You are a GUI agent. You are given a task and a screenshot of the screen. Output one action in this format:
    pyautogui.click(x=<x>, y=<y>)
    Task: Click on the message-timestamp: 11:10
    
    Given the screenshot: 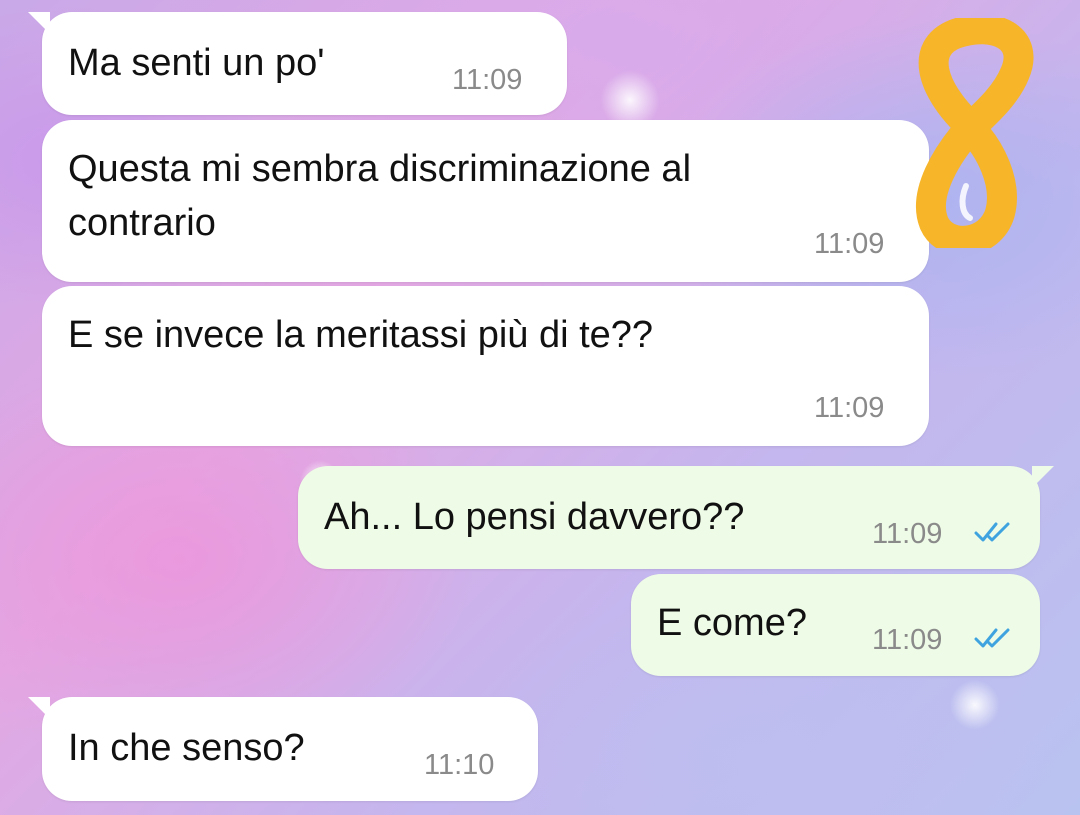 What is the action you would take?
    pyautogui.click(x=459, y=765)
    